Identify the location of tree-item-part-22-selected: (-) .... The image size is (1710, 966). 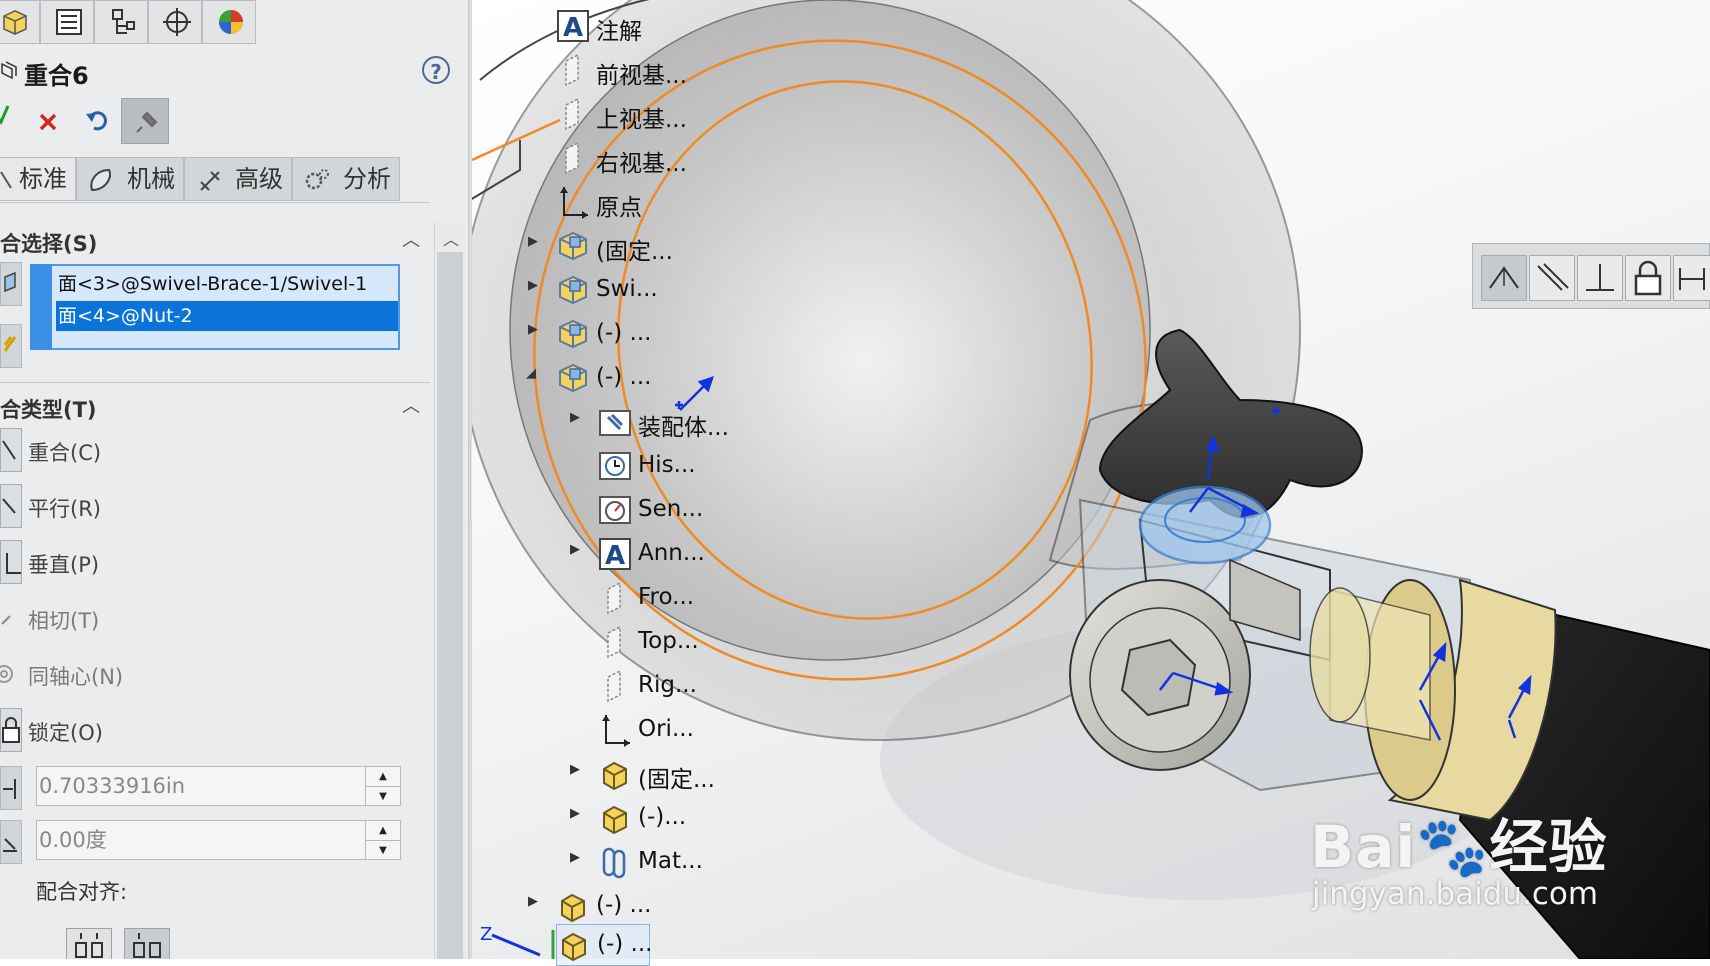
(604, 945).